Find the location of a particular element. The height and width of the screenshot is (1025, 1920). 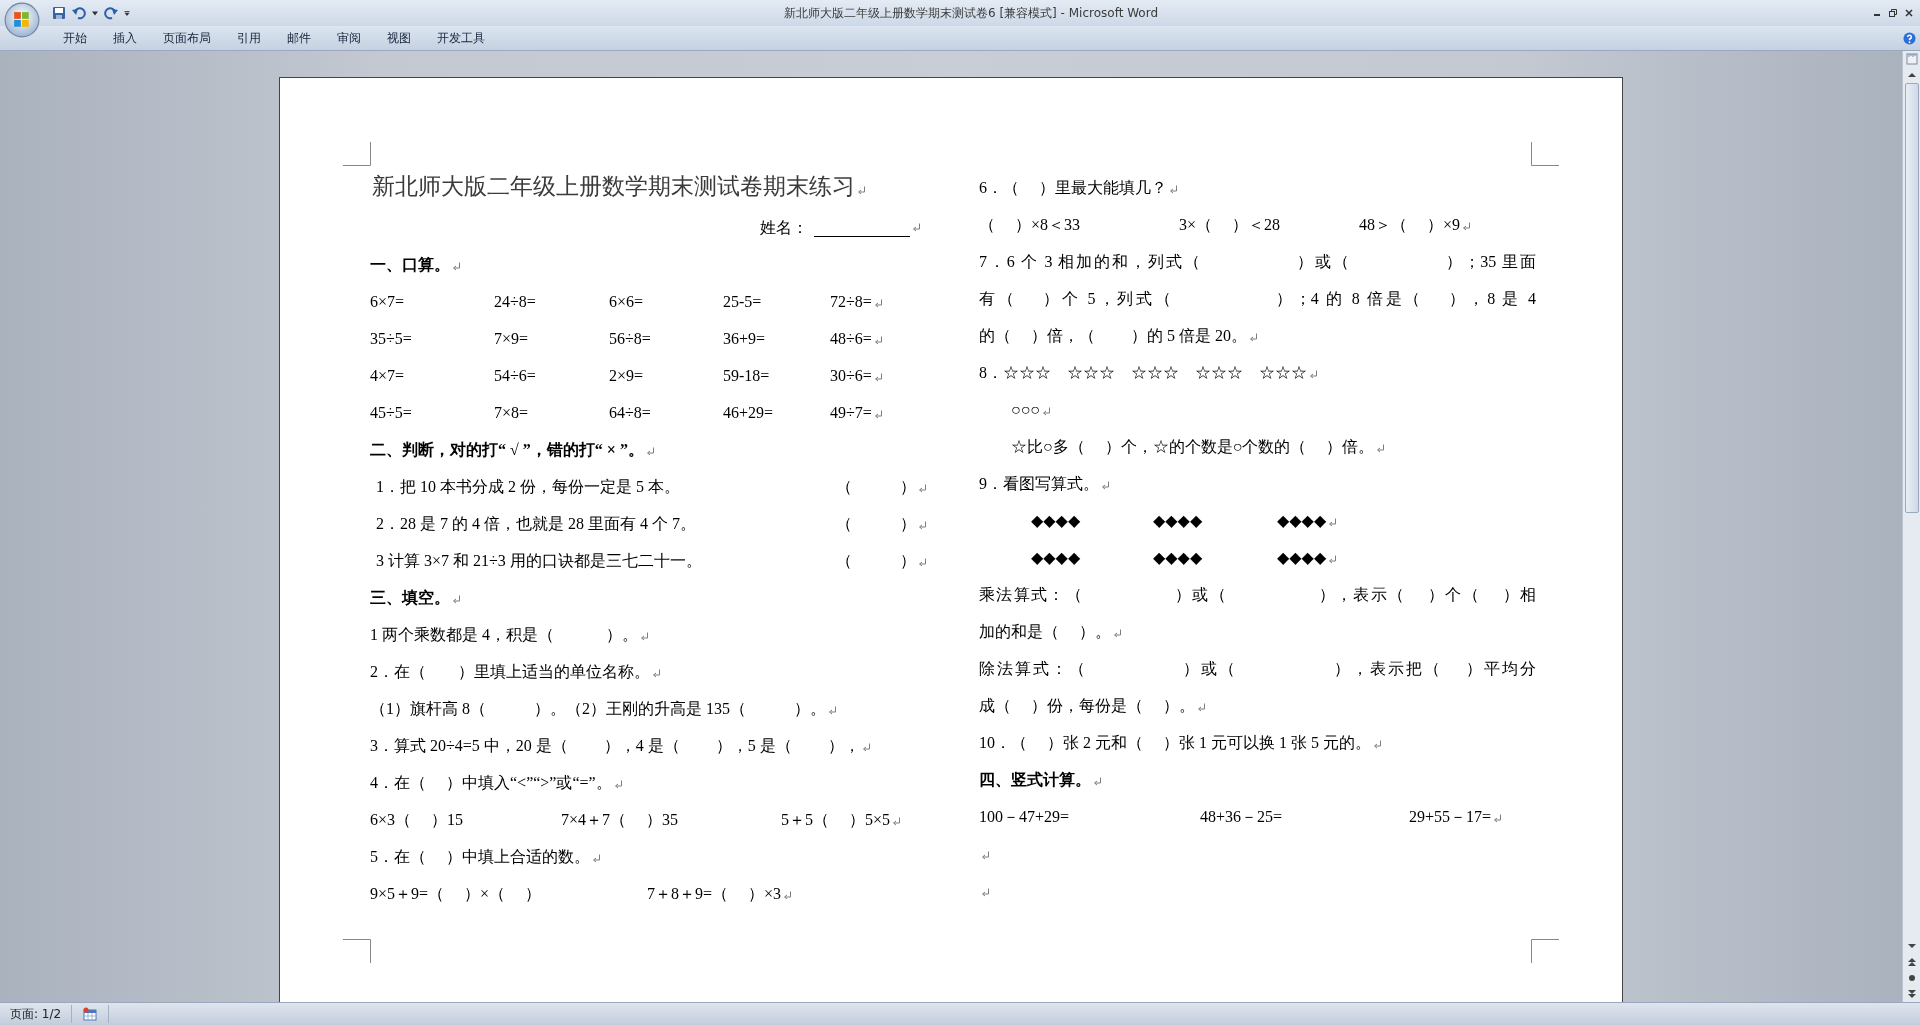

statement-text: 1．把 10 本书分成 2 份，每份一定是 5 本。 is located at coordinates (528, 486).